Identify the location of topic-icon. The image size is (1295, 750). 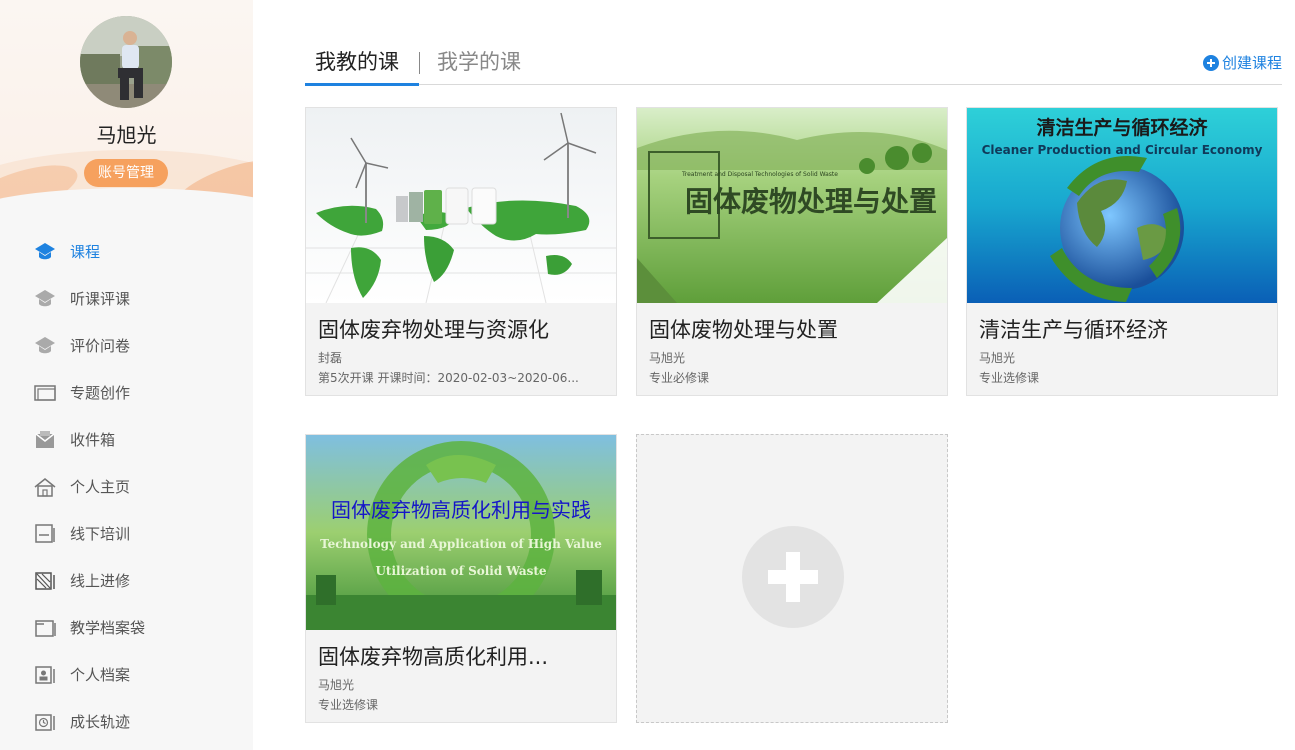
(45, 393).